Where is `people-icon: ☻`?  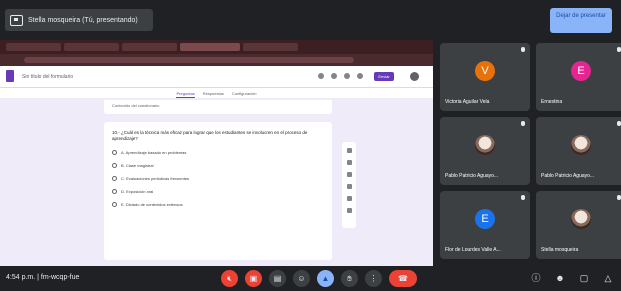
people-icon: ☻ is located at coordinates (560, 278).